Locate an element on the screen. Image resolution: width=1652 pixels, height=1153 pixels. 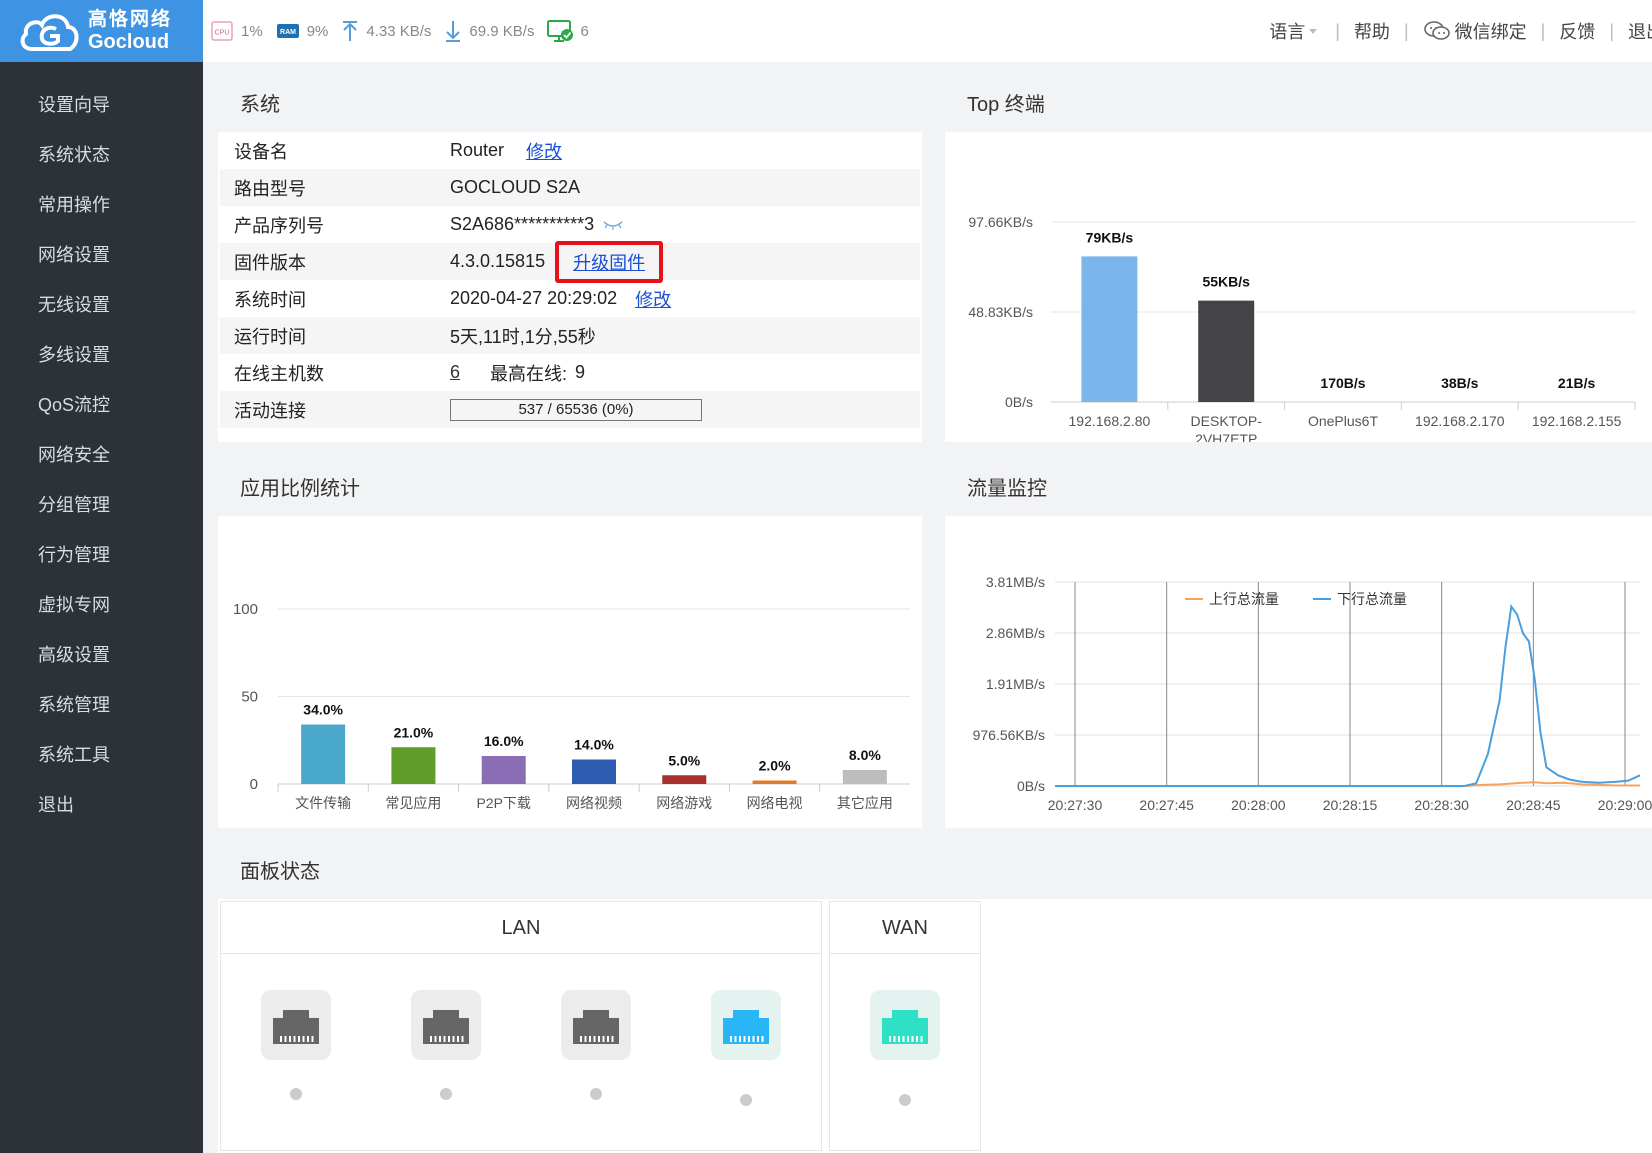
feedback-label: 反馈 is located at coordinates (1577, 32).